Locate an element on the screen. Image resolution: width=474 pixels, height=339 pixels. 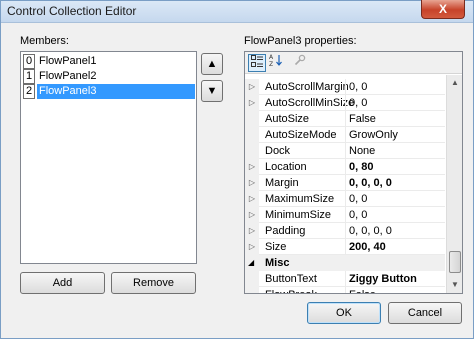
ok-button: OK is located at coordinates (344, 313).